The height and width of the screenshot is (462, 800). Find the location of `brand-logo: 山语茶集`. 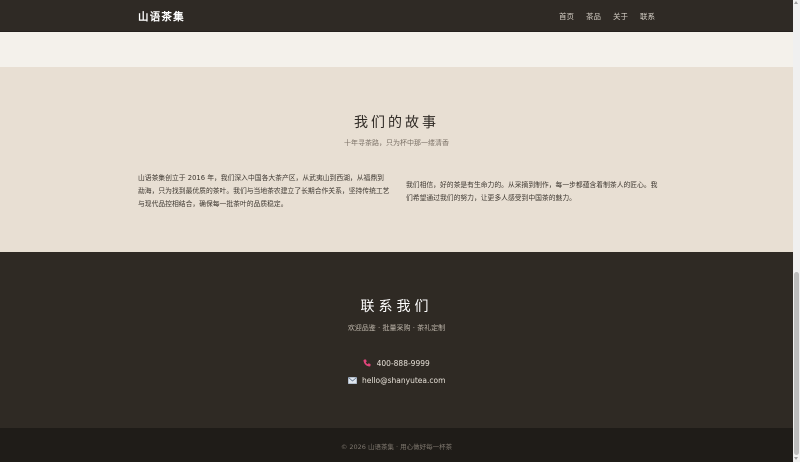

brand-logo: 山语茶集 is located at coordinates (161, 16).